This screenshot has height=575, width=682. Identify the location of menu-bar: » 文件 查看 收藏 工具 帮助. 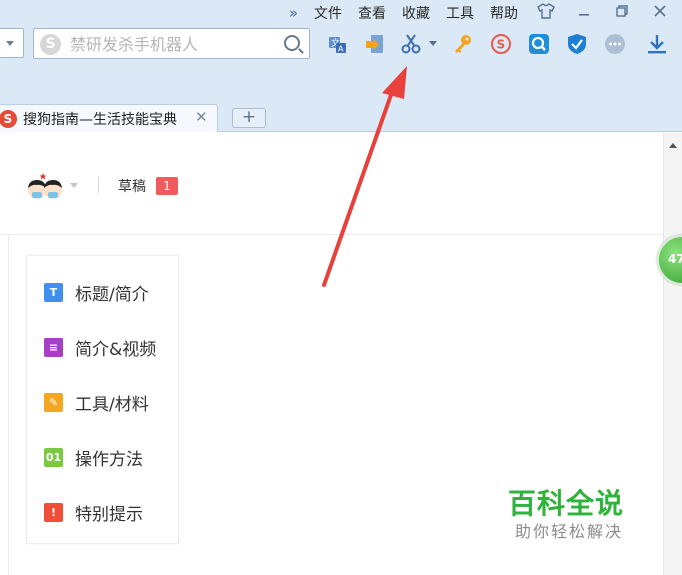
(485, 13).